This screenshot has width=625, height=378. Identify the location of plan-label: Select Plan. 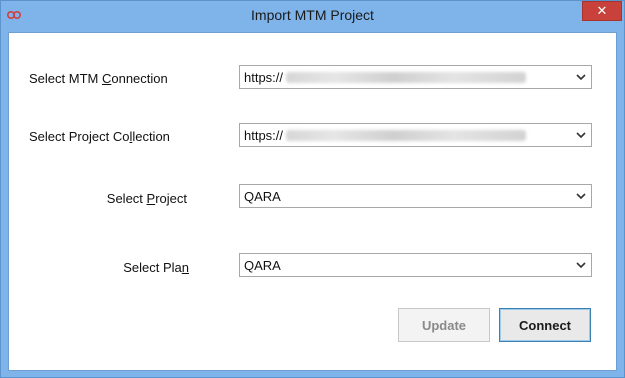
(156, 267).